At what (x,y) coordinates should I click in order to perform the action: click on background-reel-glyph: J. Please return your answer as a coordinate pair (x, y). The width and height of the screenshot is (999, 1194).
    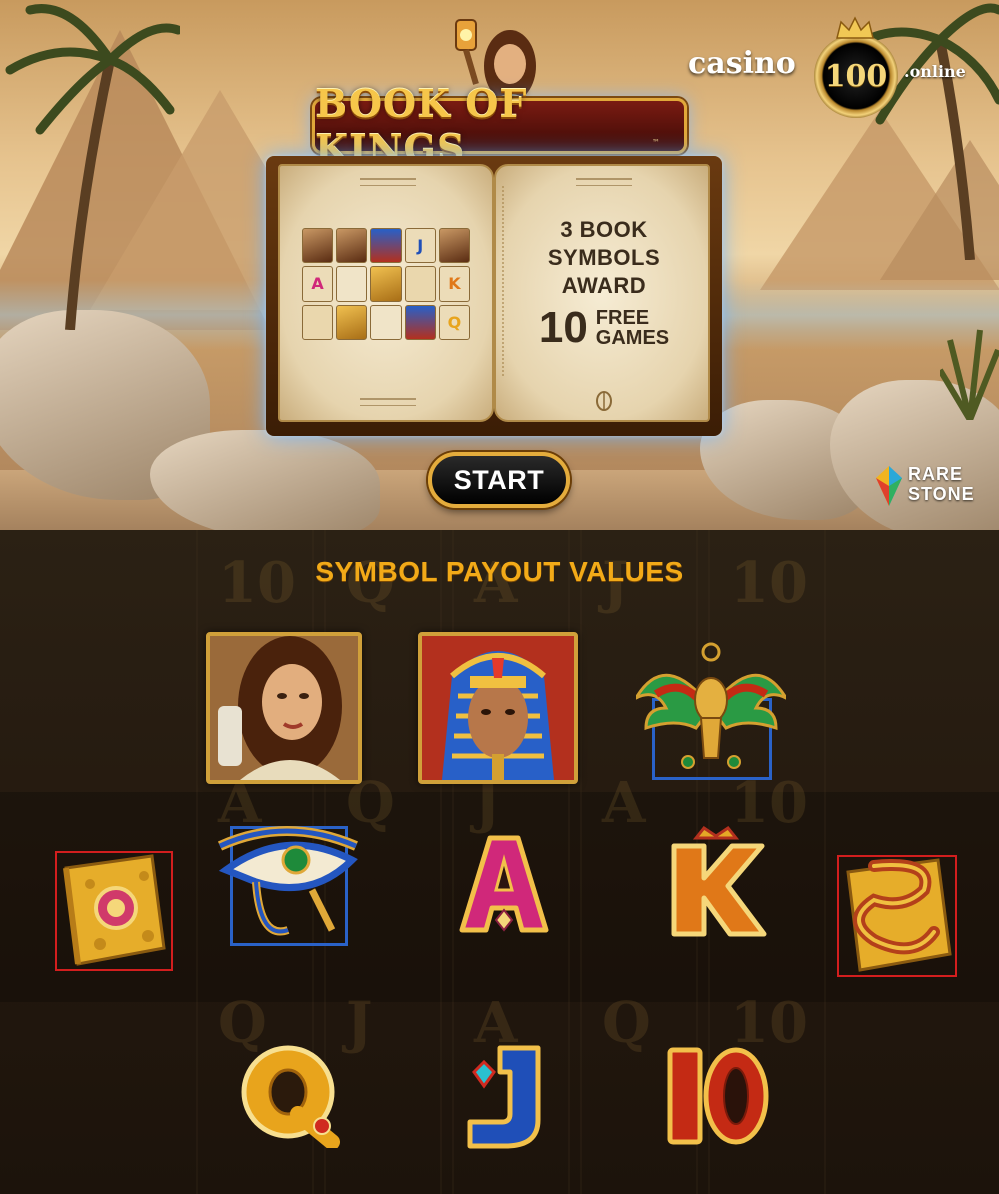
    Looking at the image, I should click on (359, 1023).